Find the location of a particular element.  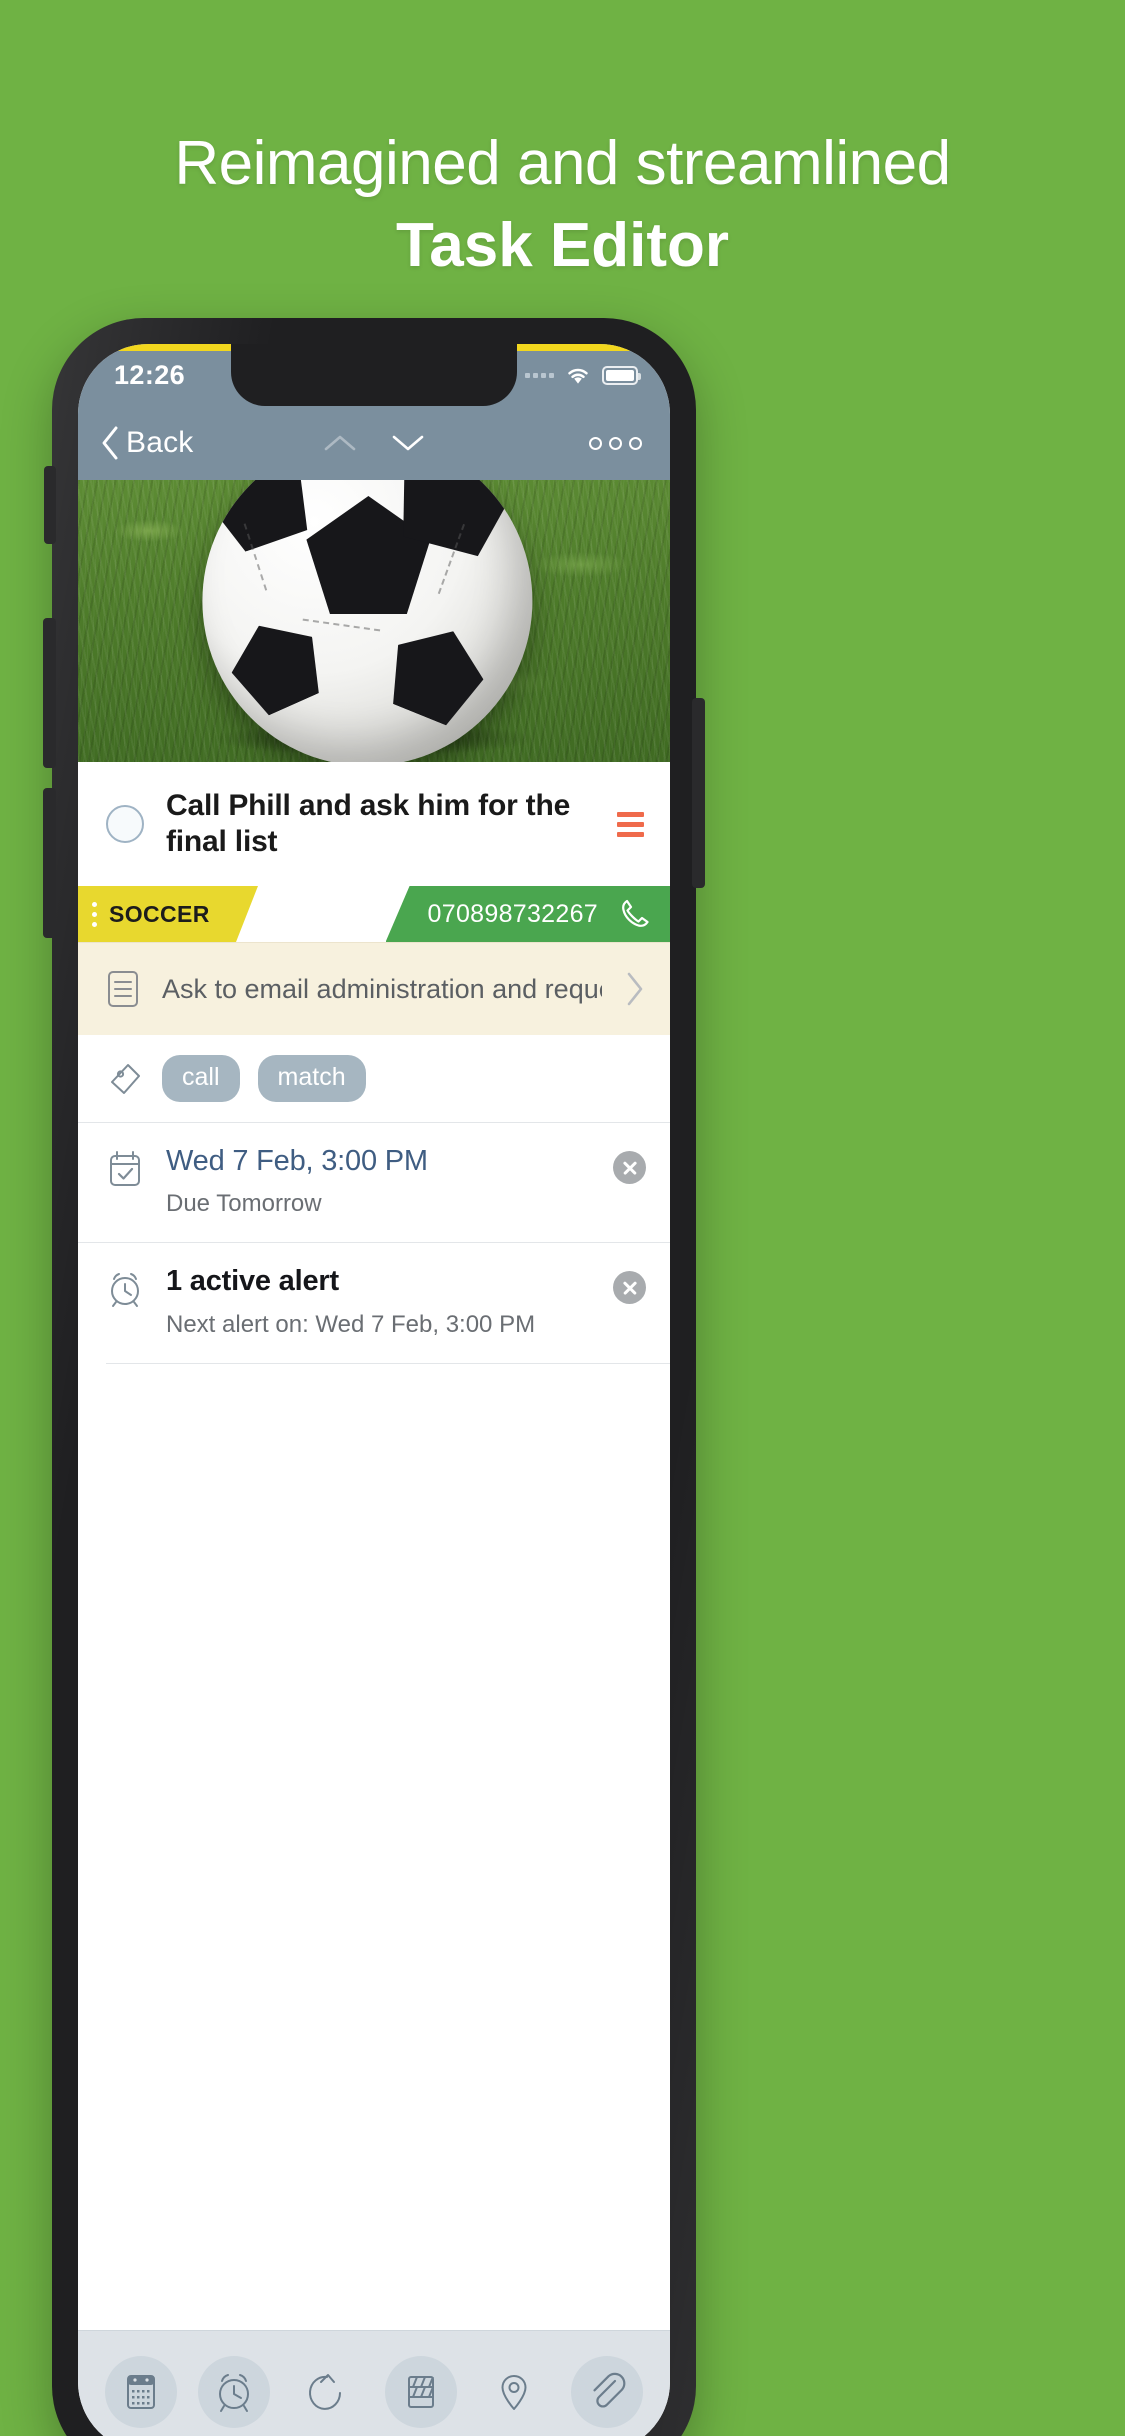

task-tags-row: call match is located at coordinates (374, 1078).